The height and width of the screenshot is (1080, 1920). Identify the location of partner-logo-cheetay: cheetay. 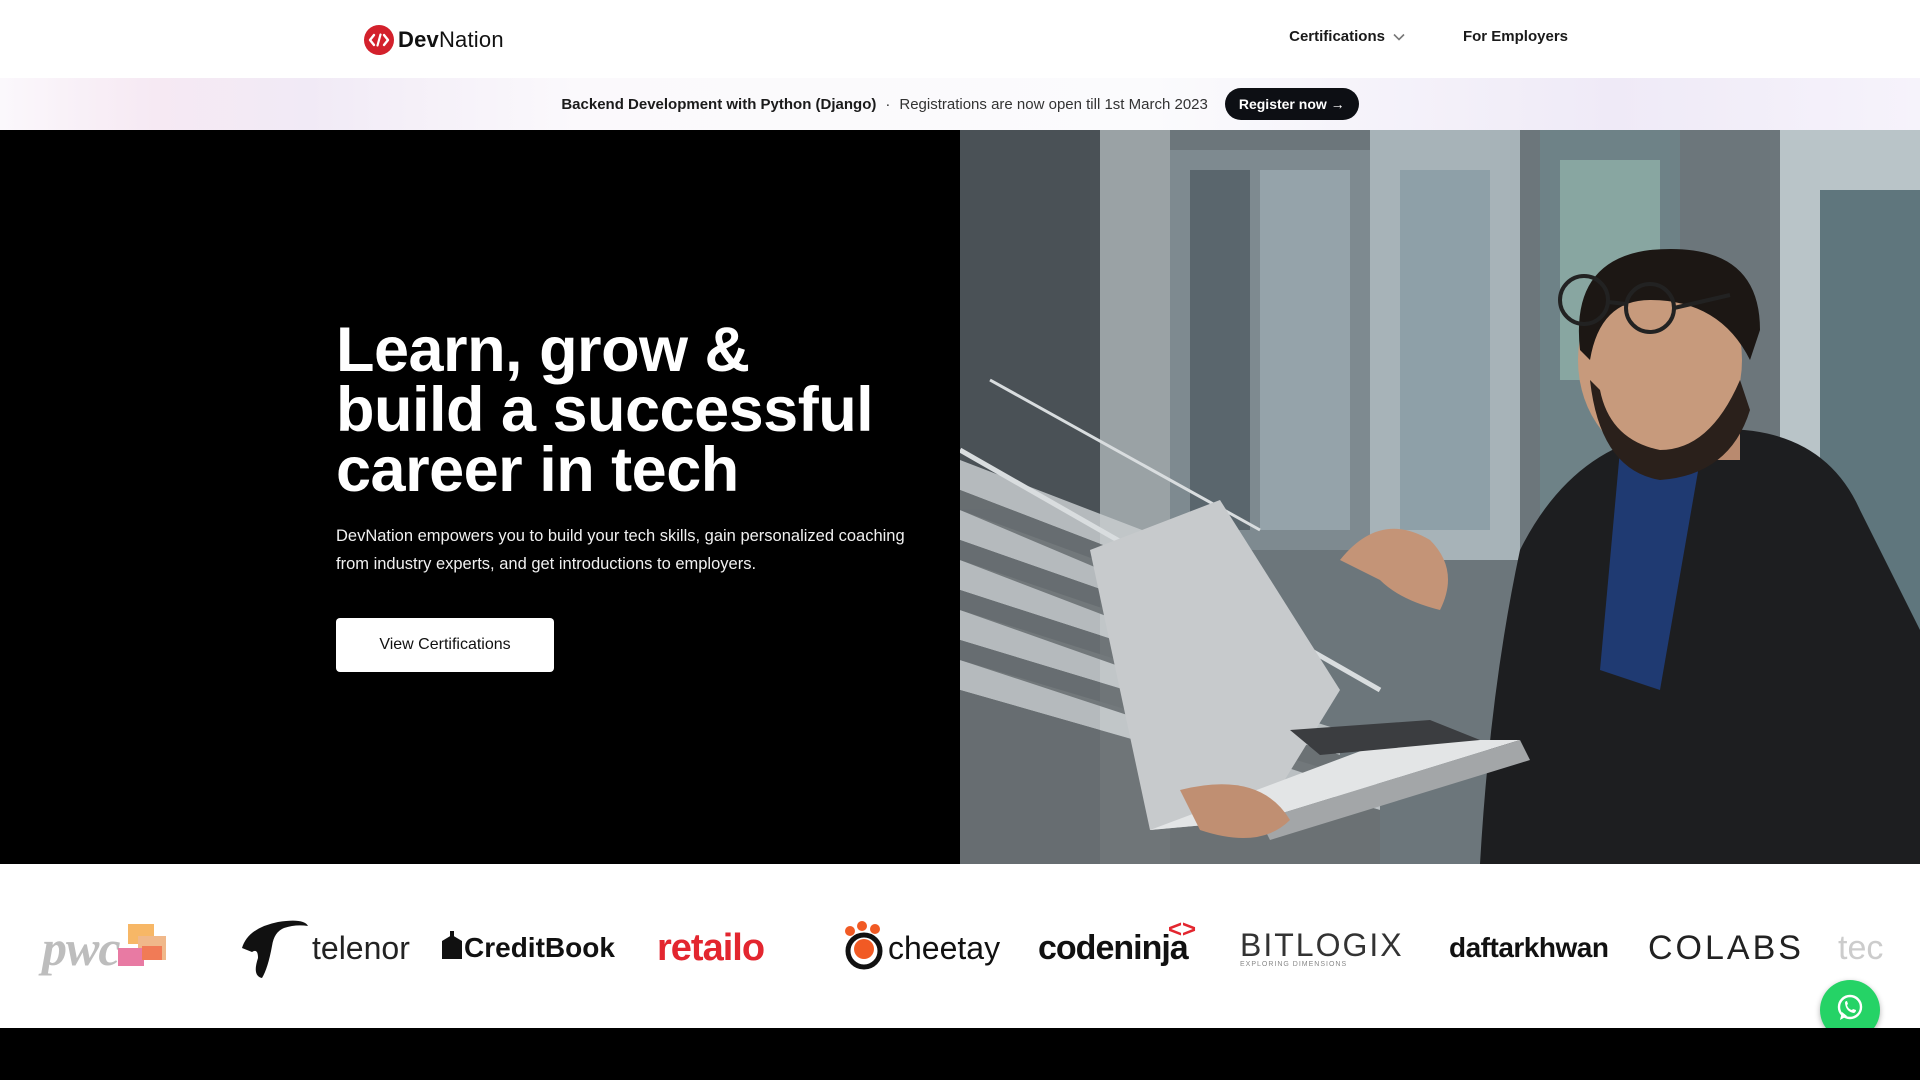
(921, 946).